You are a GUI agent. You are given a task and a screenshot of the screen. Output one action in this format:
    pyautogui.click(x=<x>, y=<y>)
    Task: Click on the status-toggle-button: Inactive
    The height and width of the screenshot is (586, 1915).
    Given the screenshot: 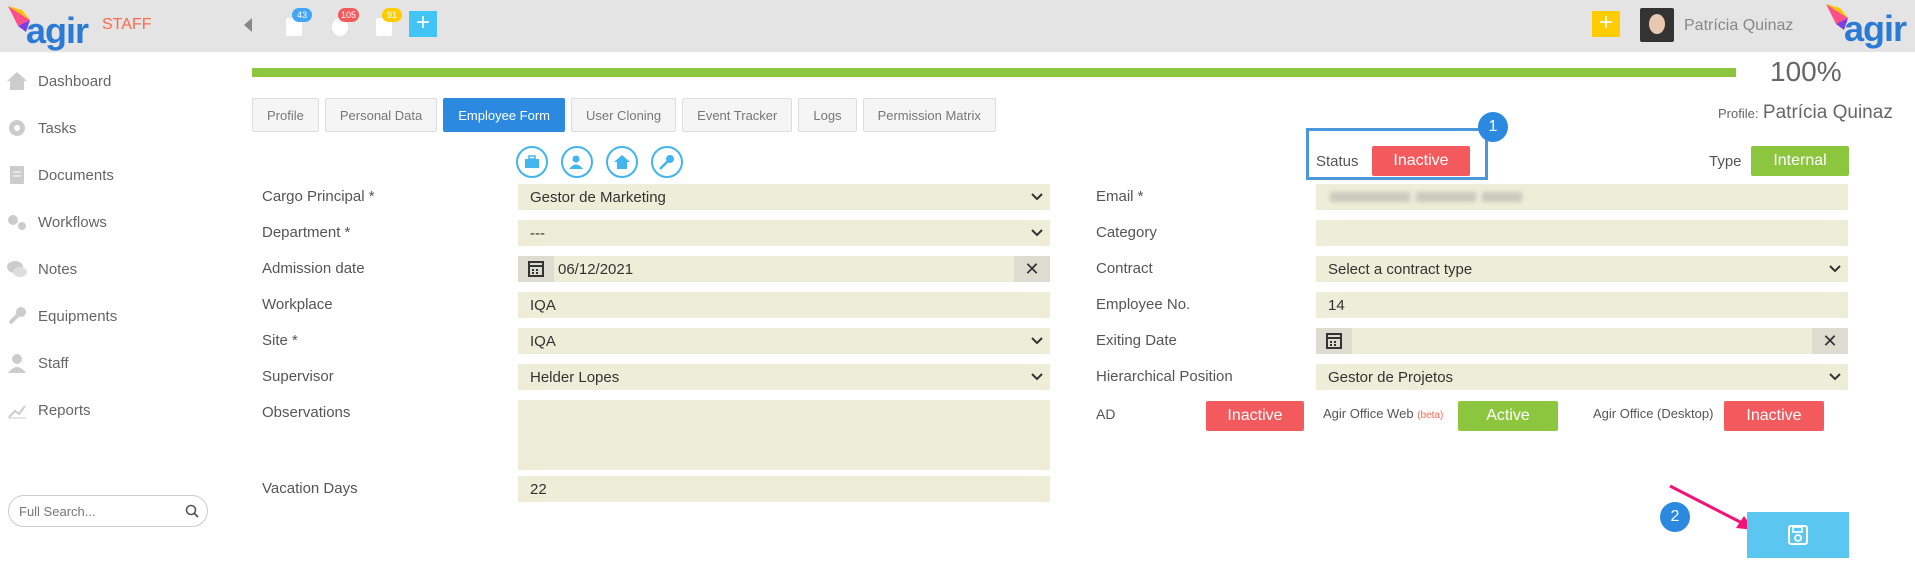 What is the action you would take?
    pyautogui.click(x=1421, y=161)
    